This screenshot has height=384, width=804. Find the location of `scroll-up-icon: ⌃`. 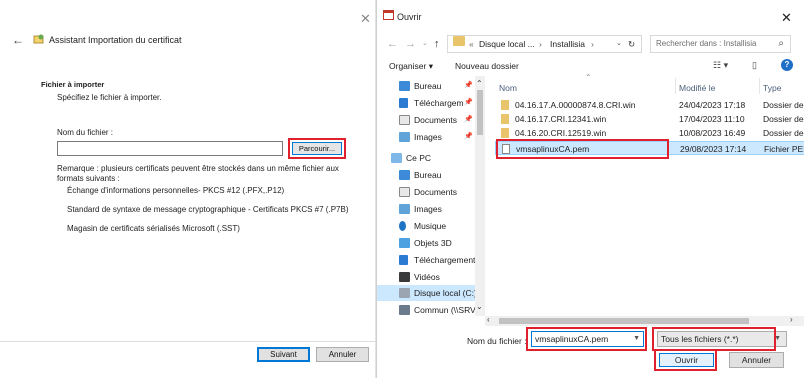

scroll-up-icon: ⌃ is located at coordinates (479, 83).